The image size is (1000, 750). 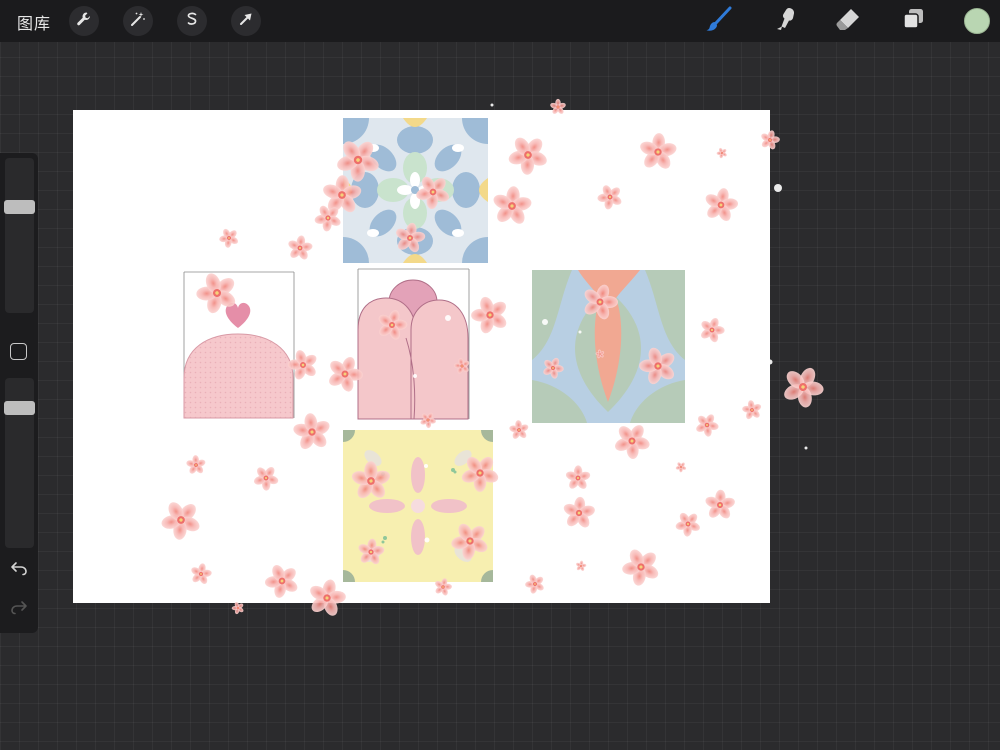 What do you see at coordinates (19, 393) in the screenshot?
I see `left-sidebar` at bounding box center [19, 393].